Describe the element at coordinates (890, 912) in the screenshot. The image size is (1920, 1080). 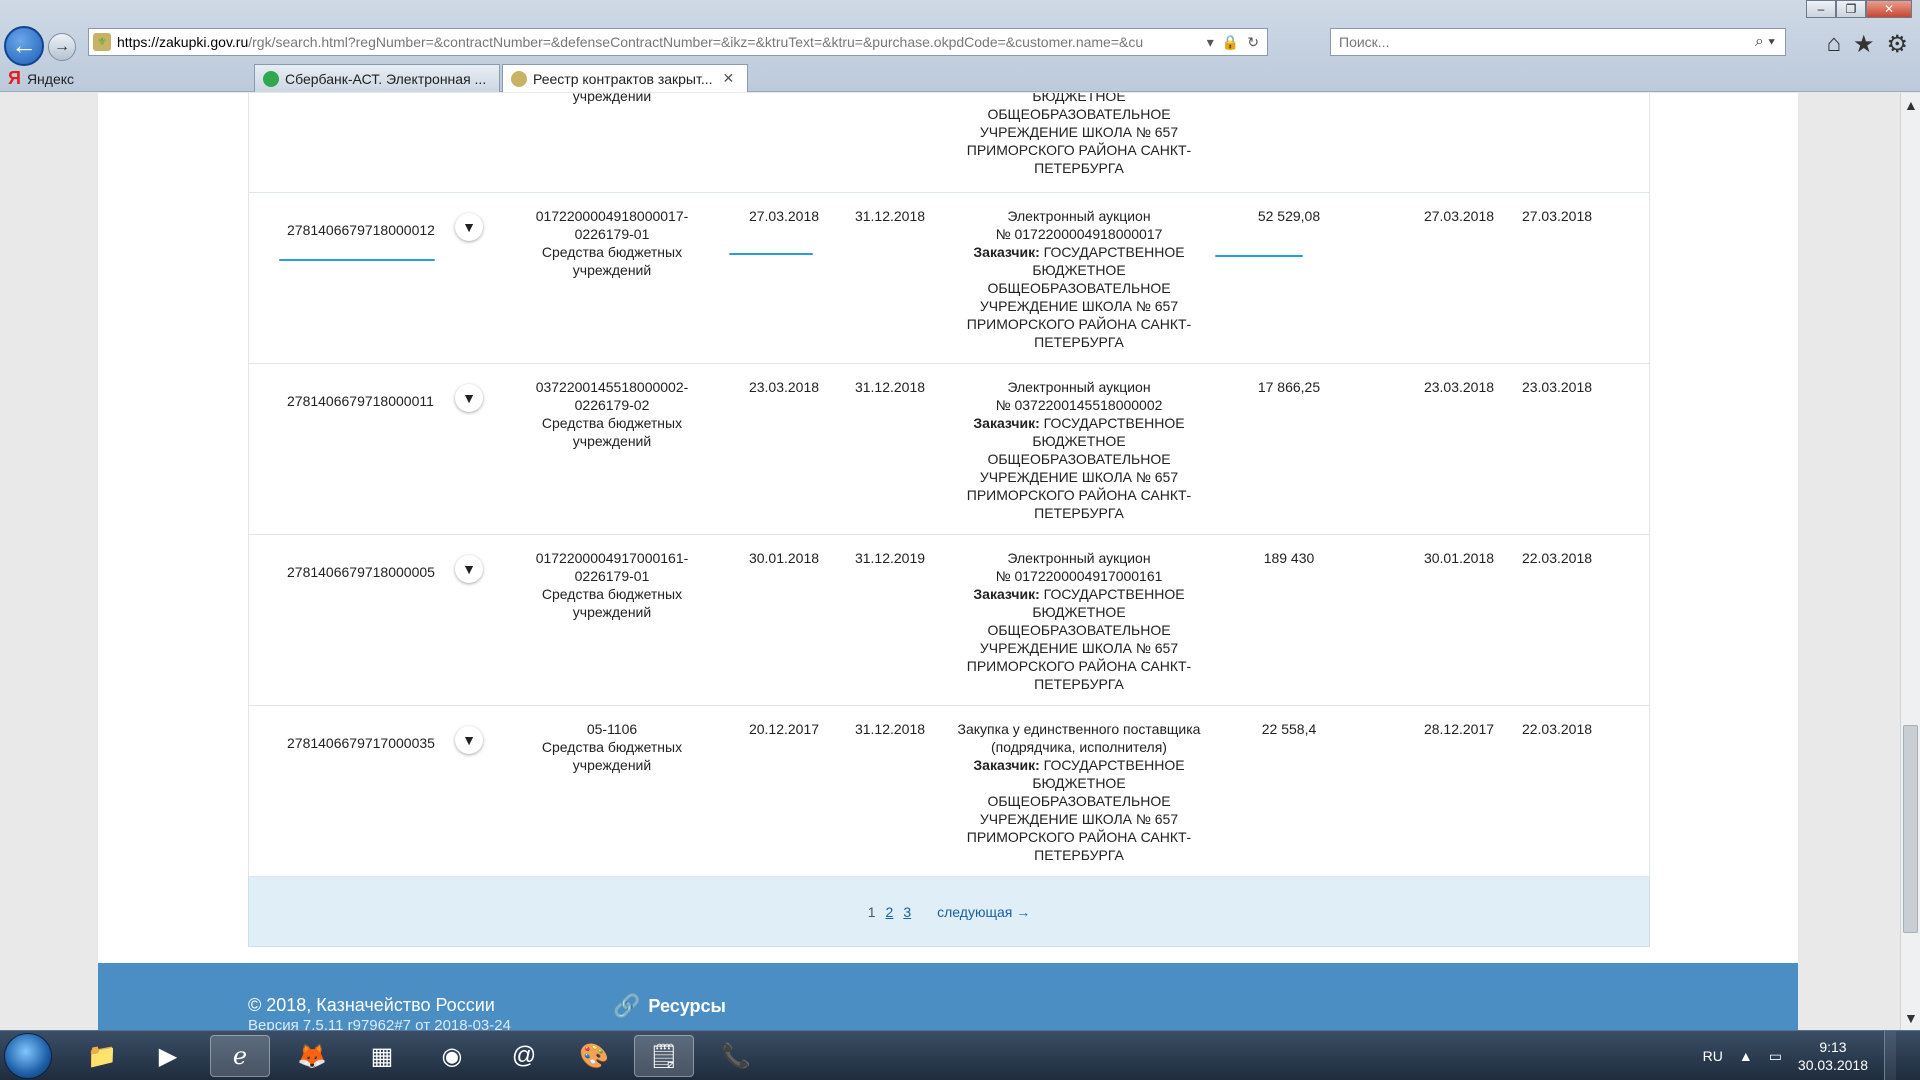
I see `page-2-link: 2` at that location.